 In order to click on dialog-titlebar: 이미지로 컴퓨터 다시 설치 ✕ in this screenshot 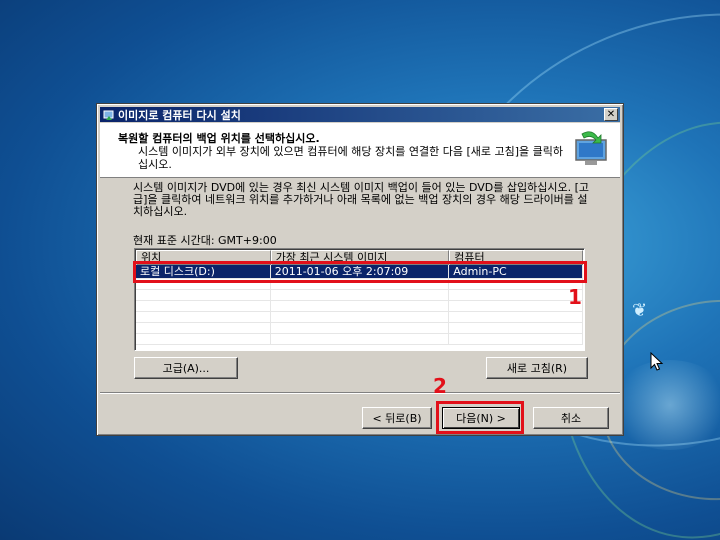, I will do `click(360, 114)`.